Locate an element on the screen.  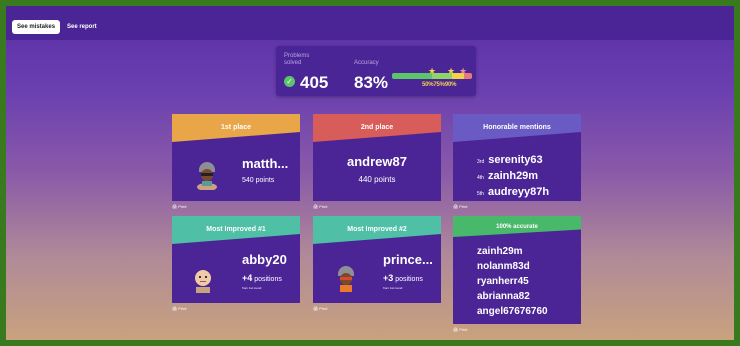
tab-see-report: See report is located at coordinates (82, 27).